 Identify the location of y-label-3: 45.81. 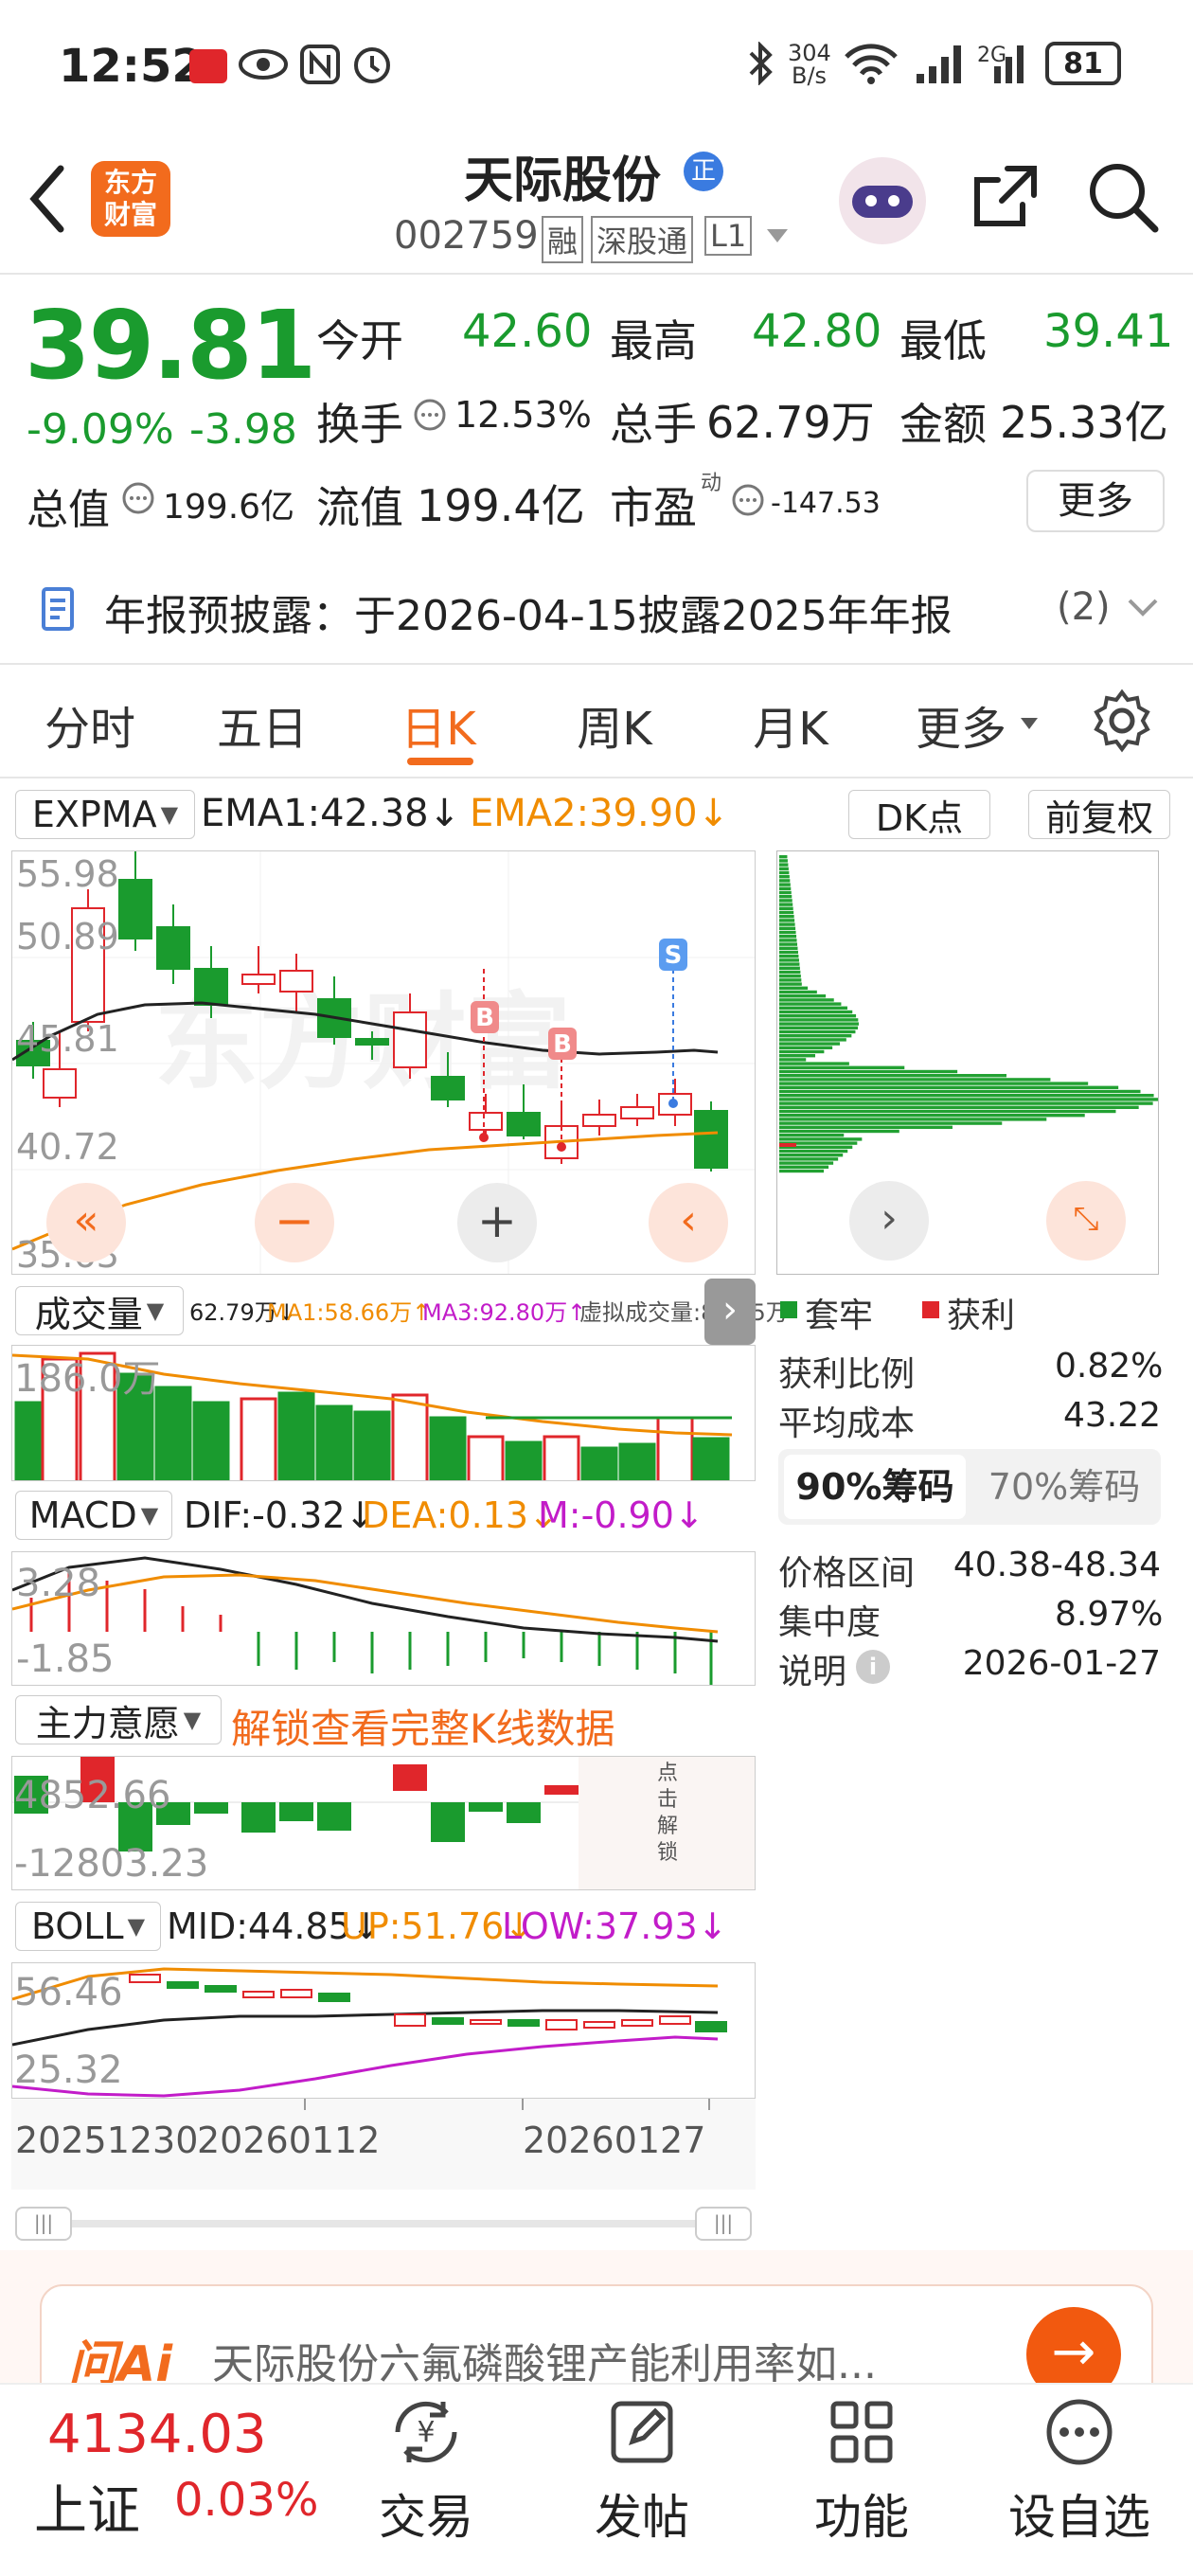
(67, 1039).